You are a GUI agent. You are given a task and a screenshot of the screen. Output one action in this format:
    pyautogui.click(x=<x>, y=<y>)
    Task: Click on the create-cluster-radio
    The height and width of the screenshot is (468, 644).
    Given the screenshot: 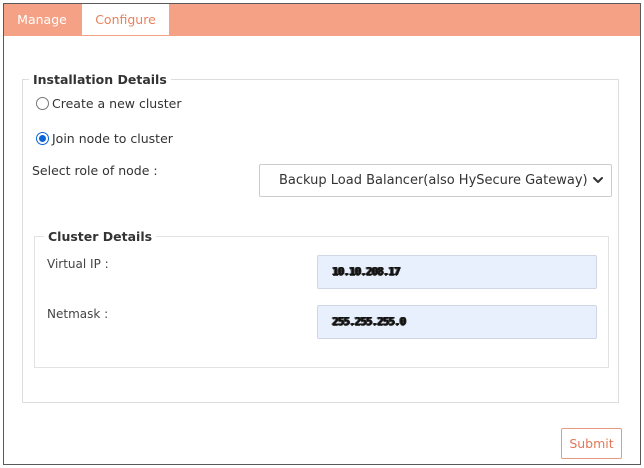 What is the action you would take?
    pyautogui.click(x=42, y=103)
    